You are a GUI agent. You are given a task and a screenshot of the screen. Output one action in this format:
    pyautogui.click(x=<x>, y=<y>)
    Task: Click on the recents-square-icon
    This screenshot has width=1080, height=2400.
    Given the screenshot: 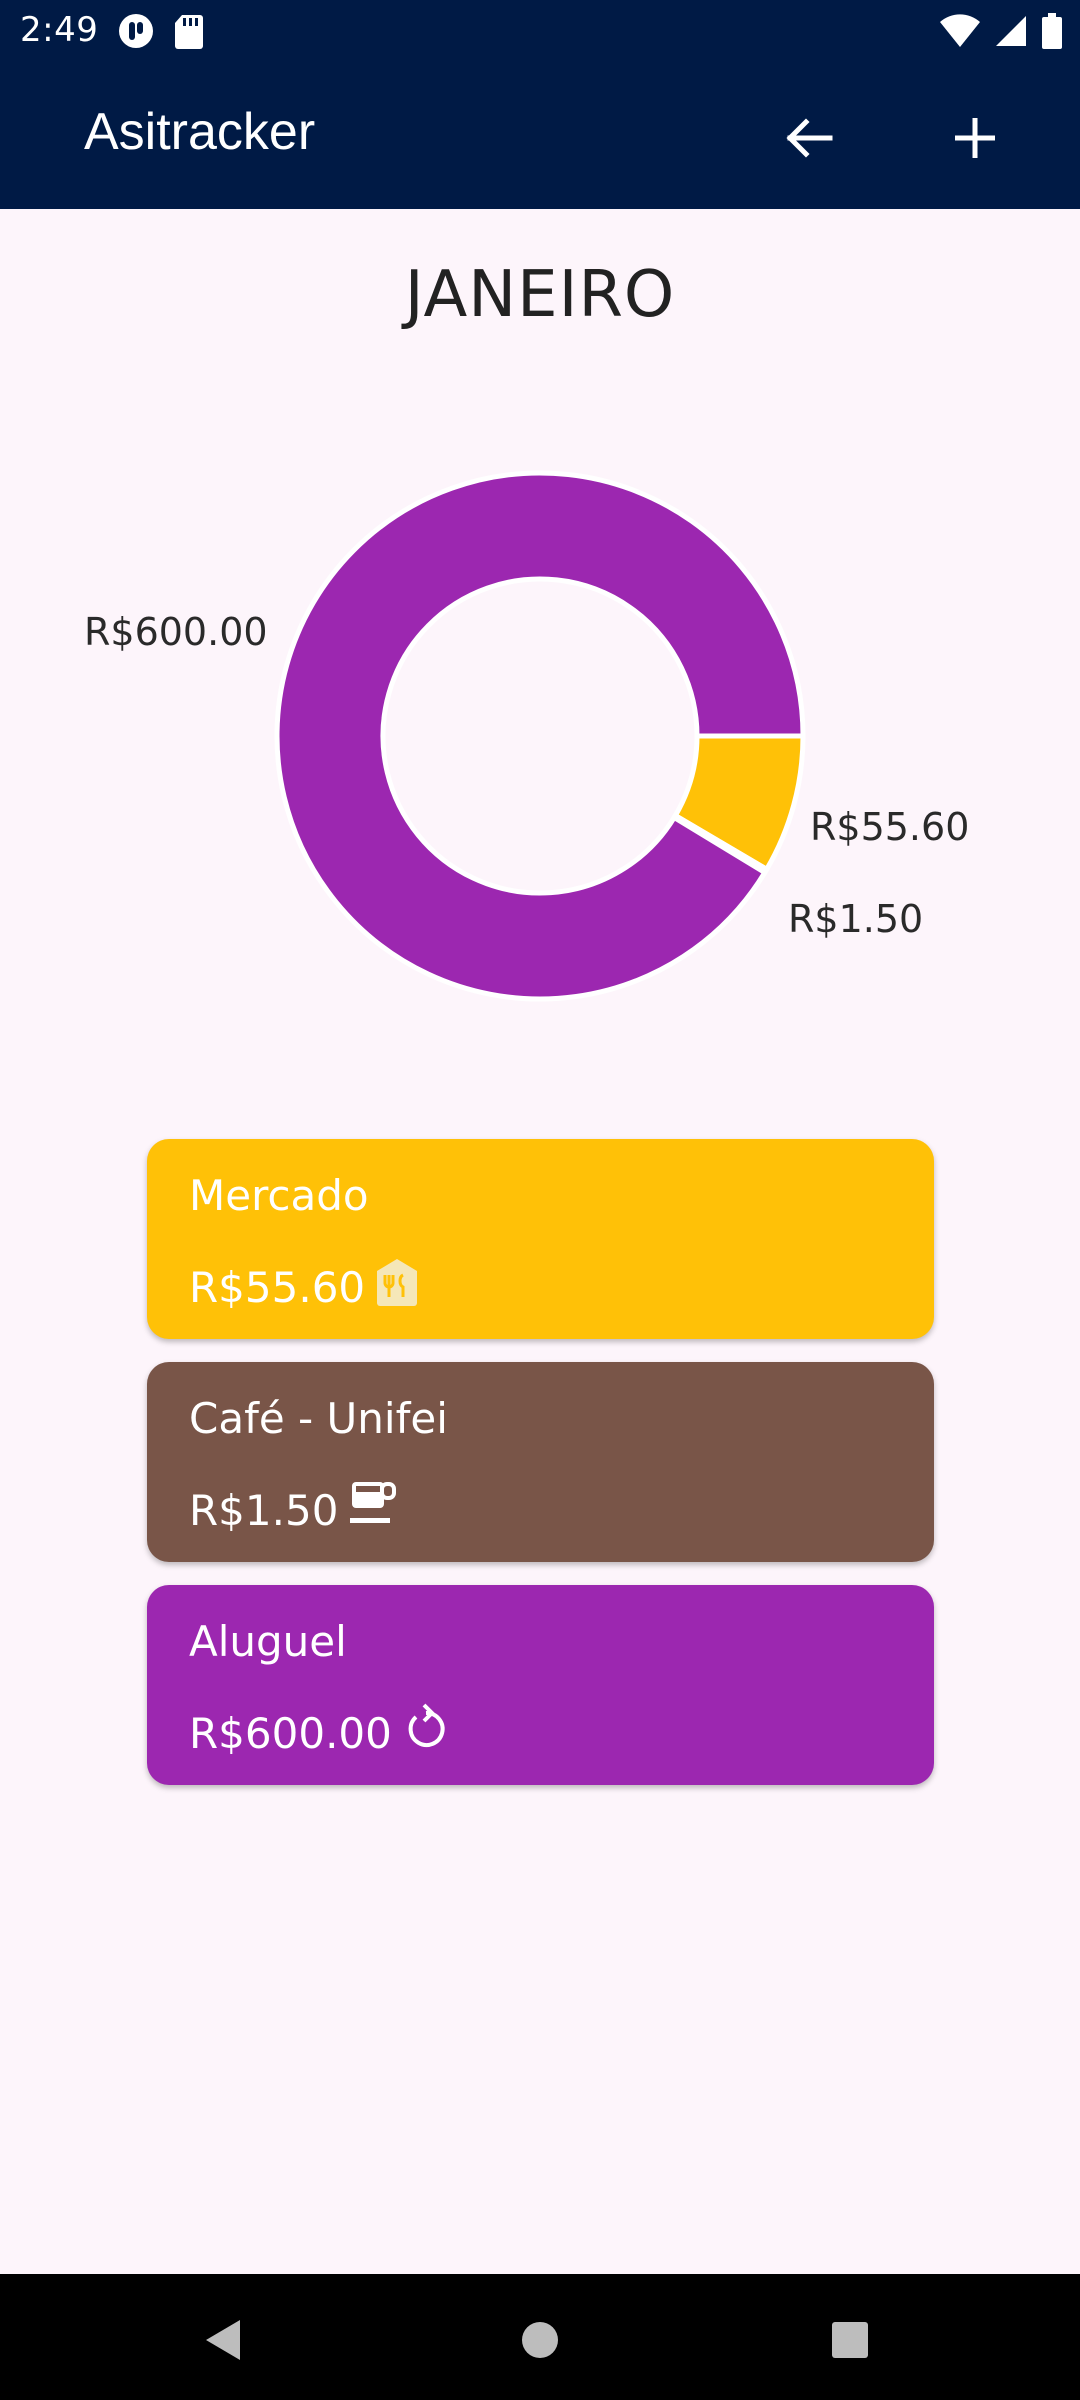 What is the action you would take?
    pyautogui.click(x=850, y=2348)
    